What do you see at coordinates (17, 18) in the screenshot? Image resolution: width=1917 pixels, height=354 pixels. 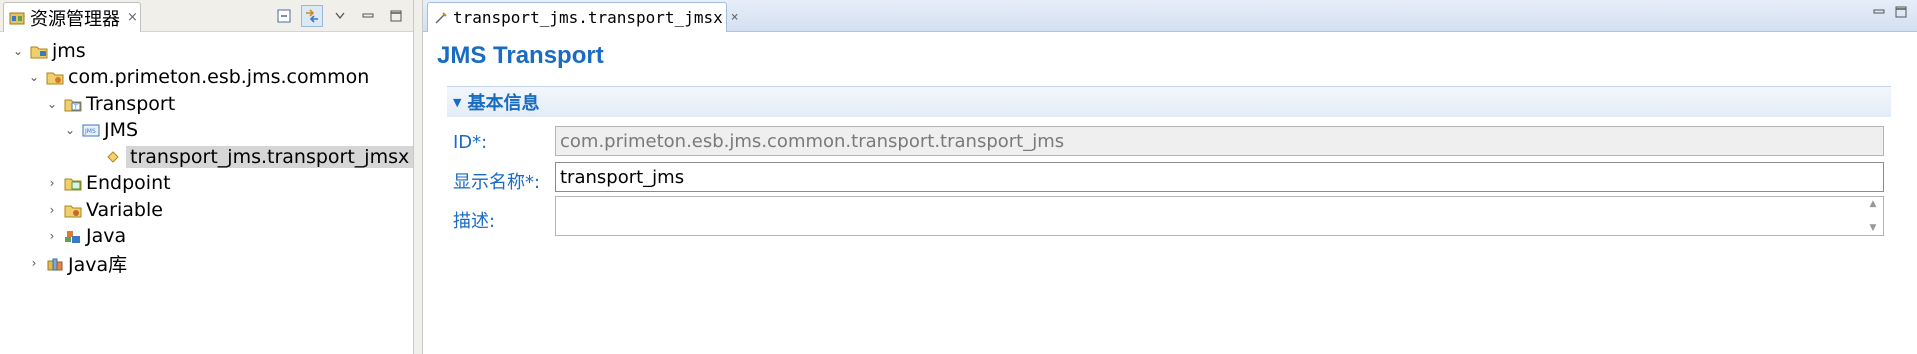 I see `explorer-view-icon` at bounding box center [17, 18].